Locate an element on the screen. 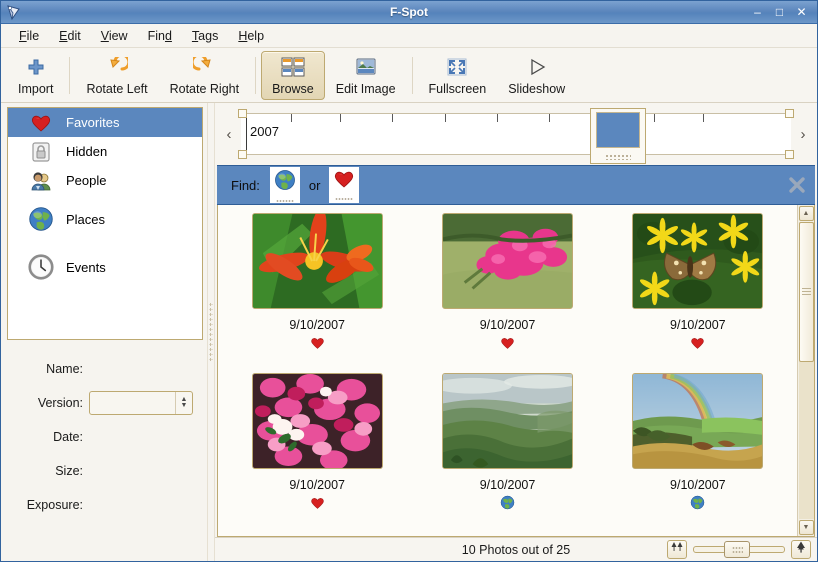 The width and height of the screenshot is (818, 562). globe-icon is located at coordinates (41, 219).